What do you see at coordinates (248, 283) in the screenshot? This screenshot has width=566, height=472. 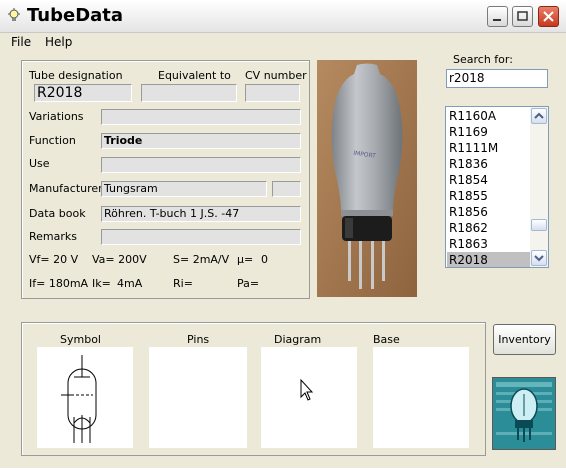 I see `param-pa: Pa=` at bounding box center [248, 283].